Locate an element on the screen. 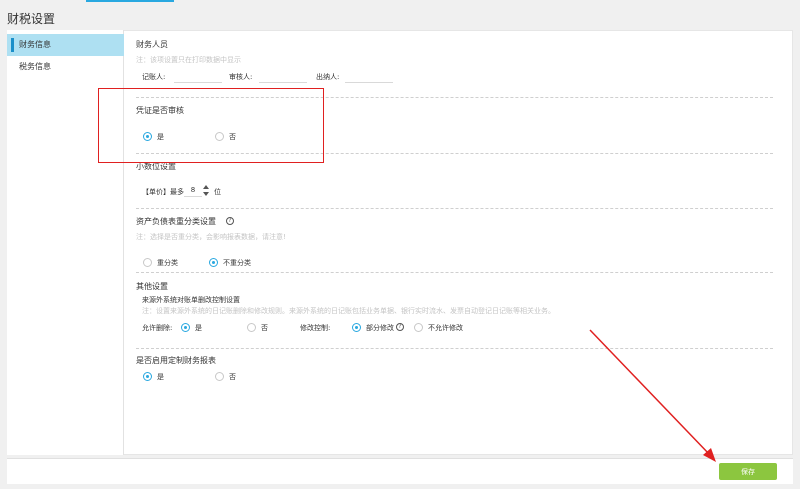 This screenshot has width=800, height=489. sidebar-item-label: 税务信息 is located at coordinates (35, 66).